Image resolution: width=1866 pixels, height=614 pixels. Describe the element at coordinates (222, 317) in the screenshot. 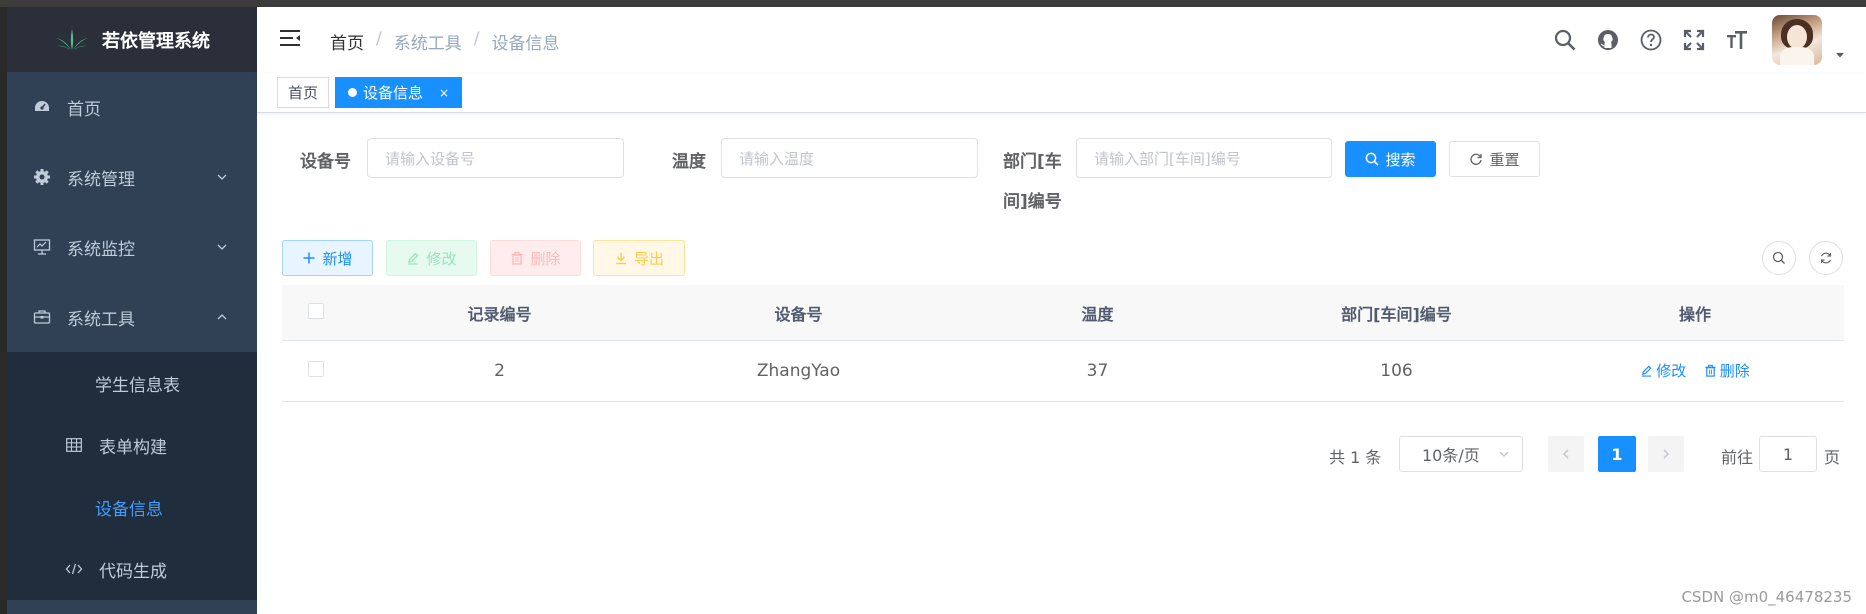

I see `chevron-up-icon` at that location.